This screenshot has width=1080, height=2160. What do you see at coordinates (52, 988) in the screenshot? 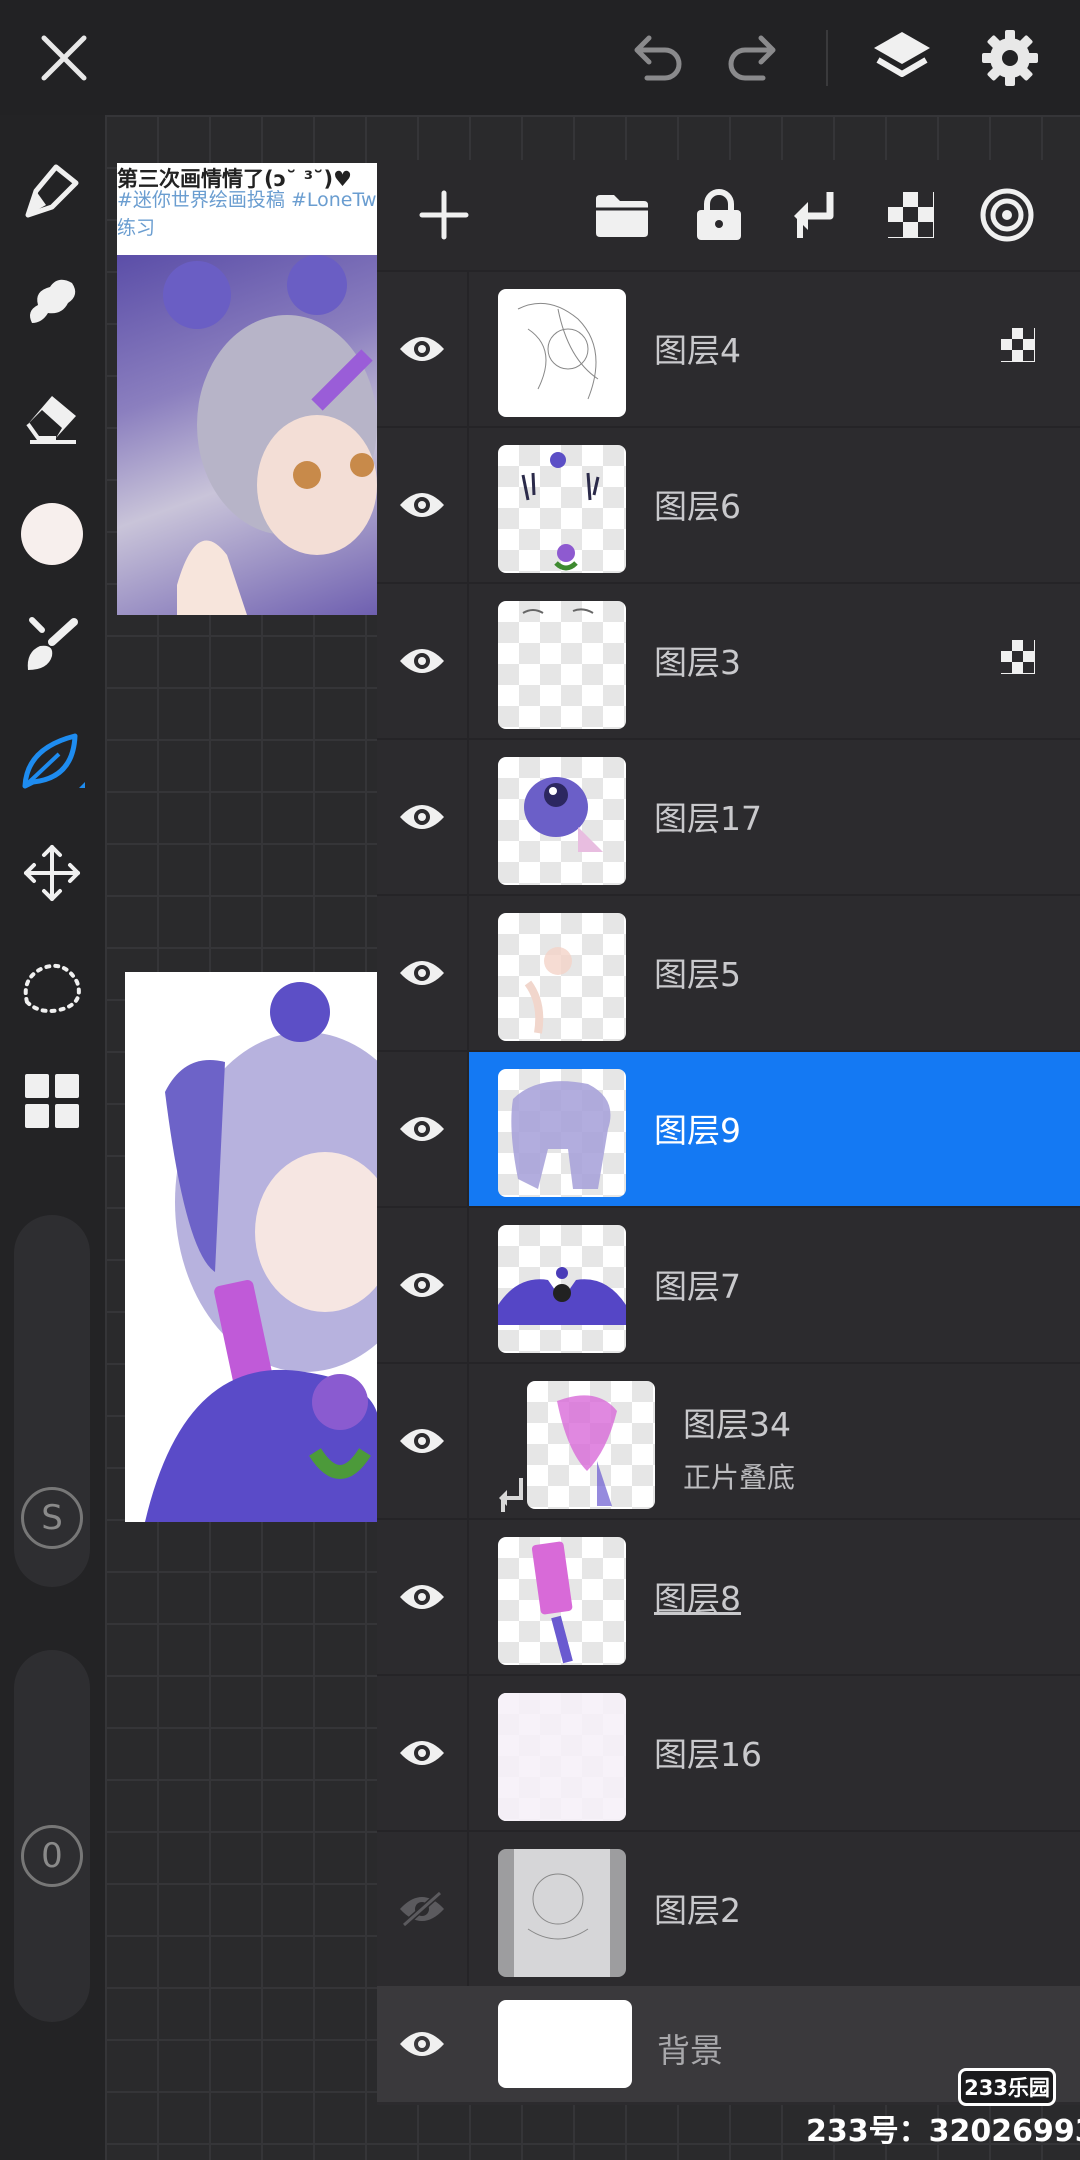
I see `lasso-icon` at bounding box center [52, 988].